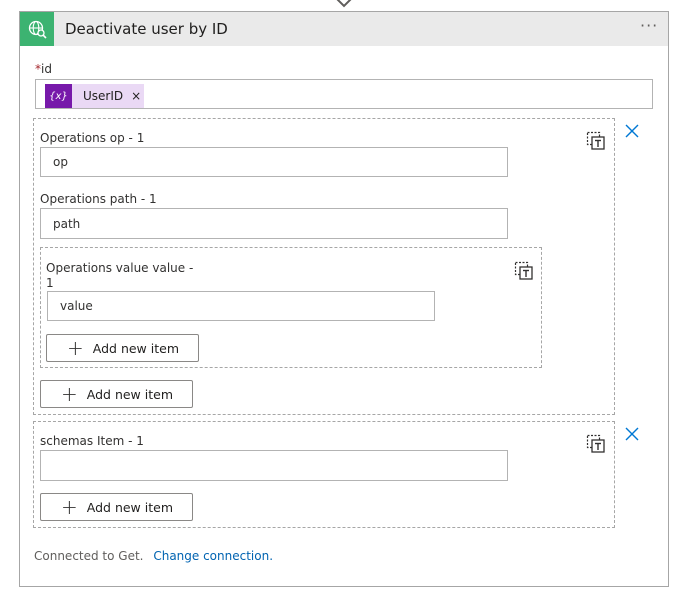  Describe the element at coordinates (146, 29) in the screenshot. I see `action-title: Deactivate user by ID` at that location.